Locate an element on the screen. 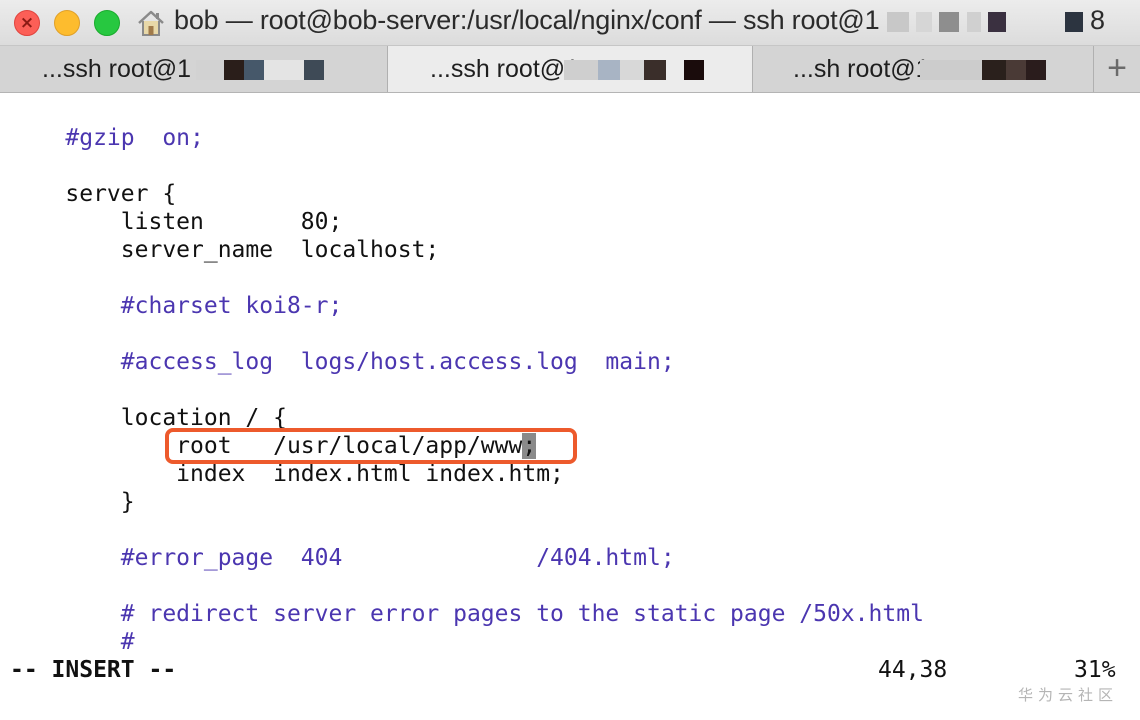 This screenshot has width=1140, height=720. house-icon is located at coordinates (151, 23).